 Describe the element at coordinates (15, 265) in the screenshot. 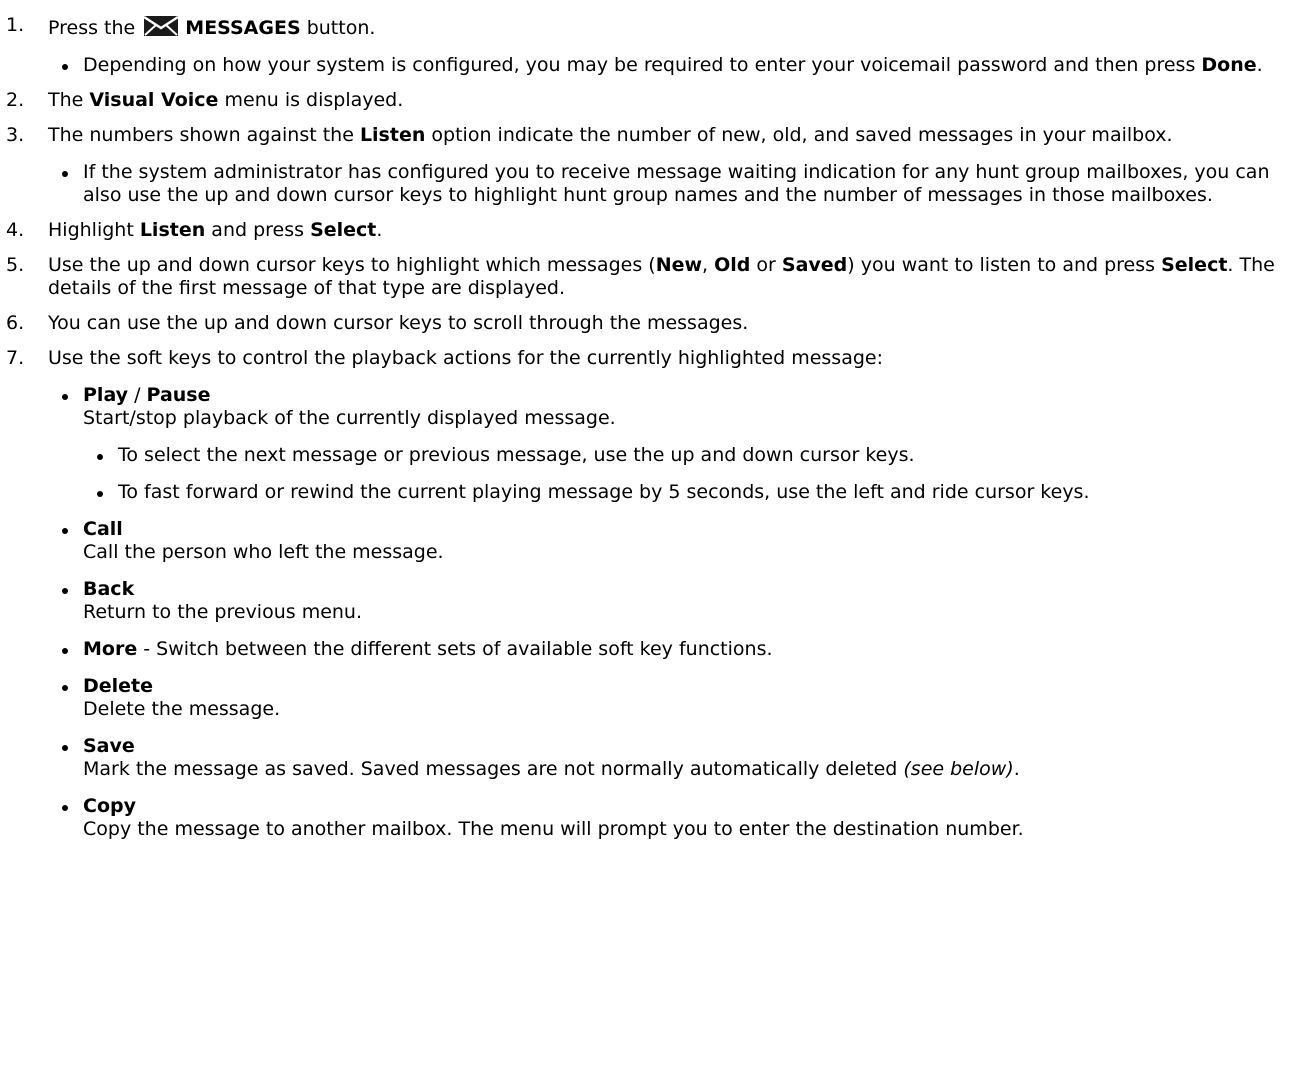

I see `step-number: 5.` at that location.